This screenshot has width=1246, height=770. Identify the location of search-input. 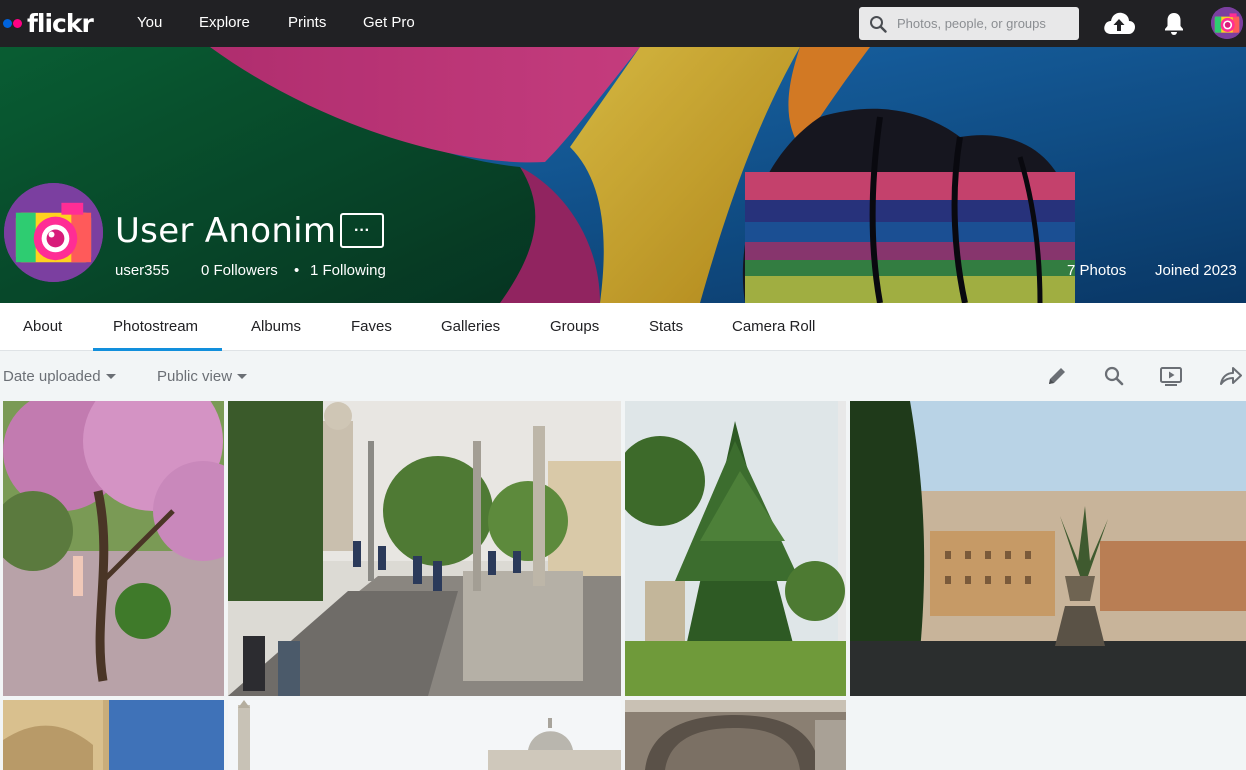
(986, 23).